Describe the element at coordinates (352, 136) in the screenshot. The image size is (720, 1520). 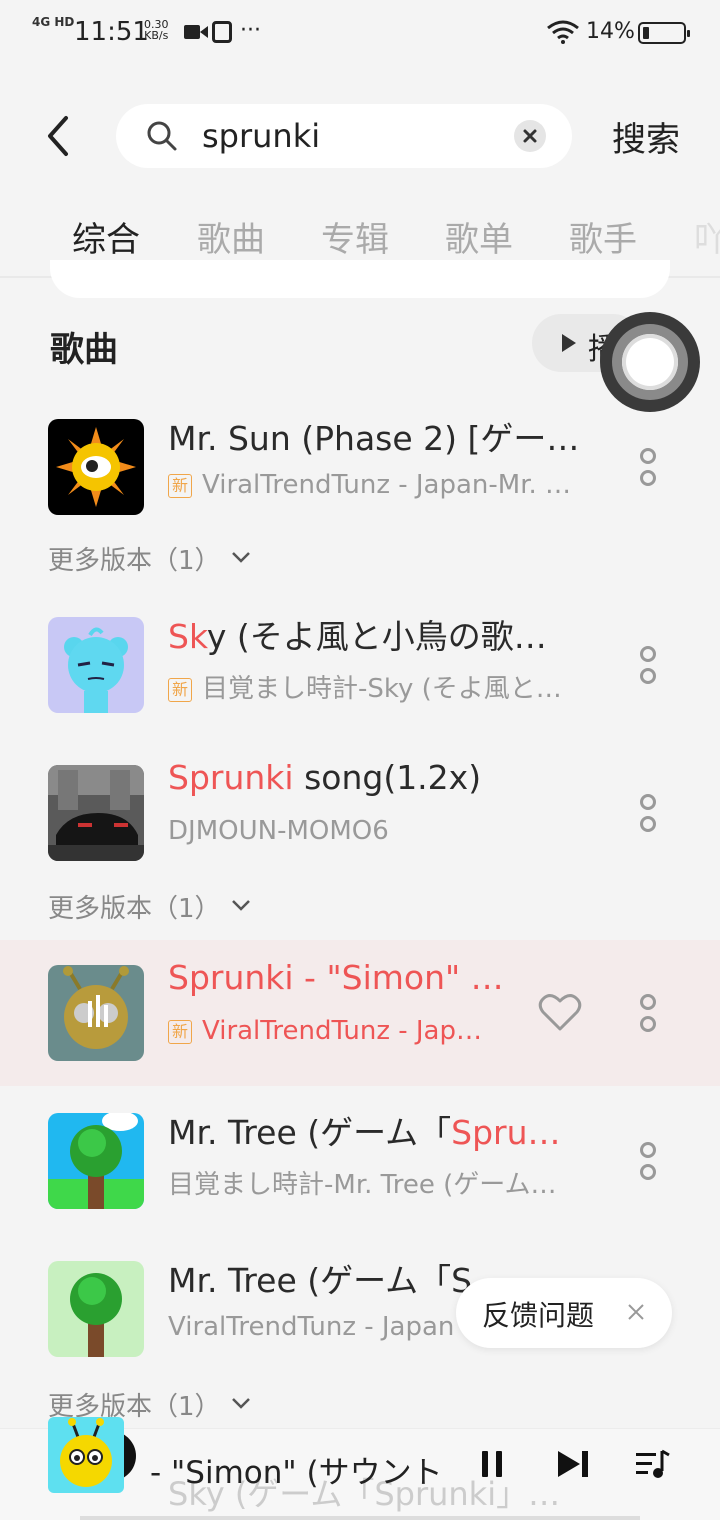
I see `search-input` at that location.